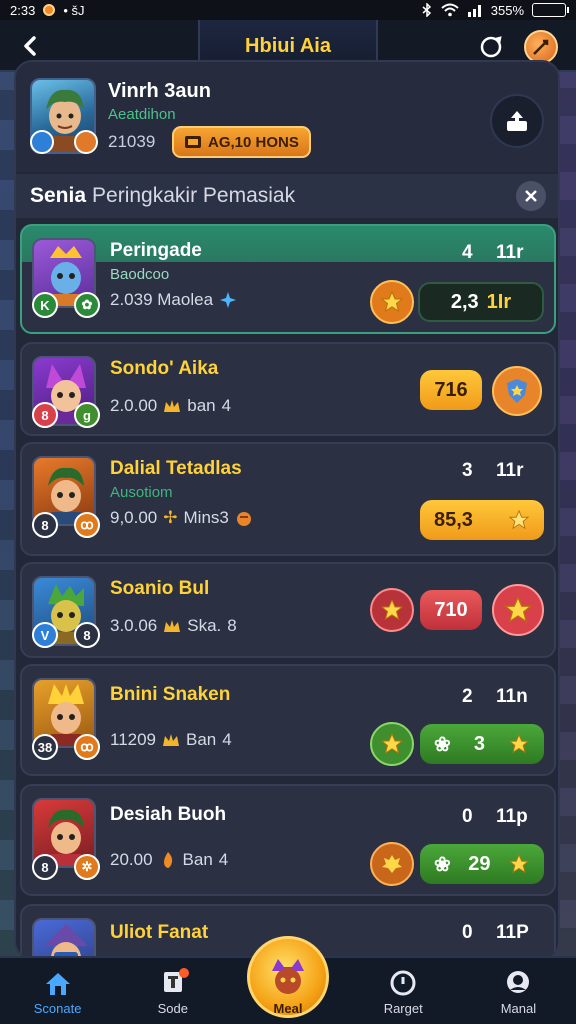  I want to click on fist-icon, so click(243, 519).